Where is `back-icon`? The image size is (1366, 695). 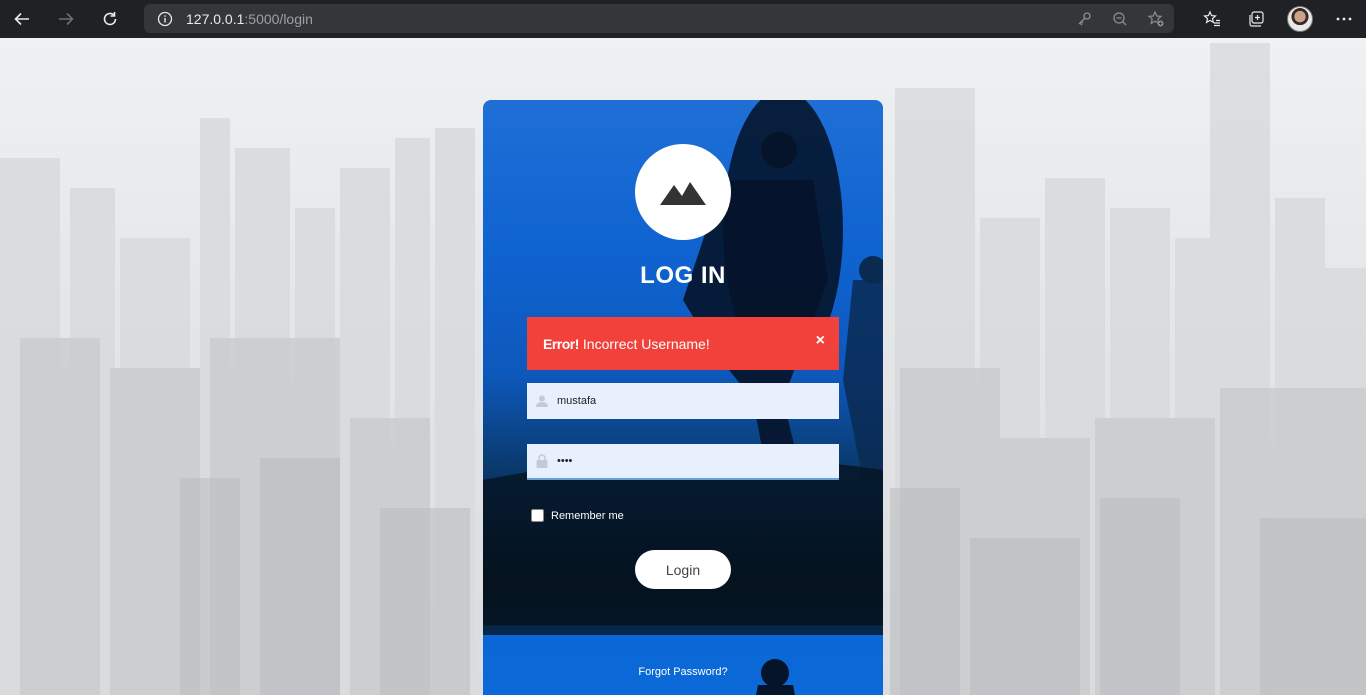 back-icon is located at coordinates (21, 19).